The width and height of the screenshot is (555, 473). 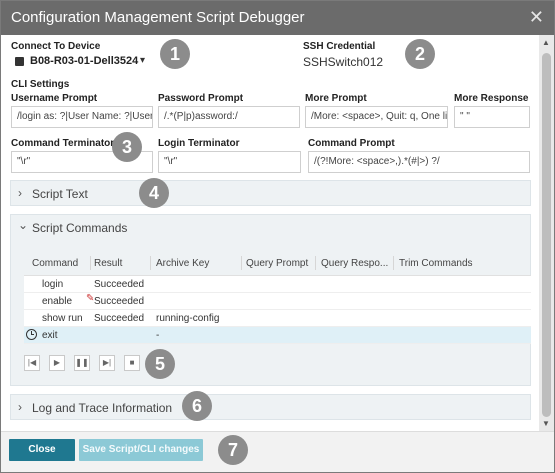 What do you see at coordinates (233, 450) in the screenshot?
I see `callout-badge: 7` at bounding box center [233, 450].